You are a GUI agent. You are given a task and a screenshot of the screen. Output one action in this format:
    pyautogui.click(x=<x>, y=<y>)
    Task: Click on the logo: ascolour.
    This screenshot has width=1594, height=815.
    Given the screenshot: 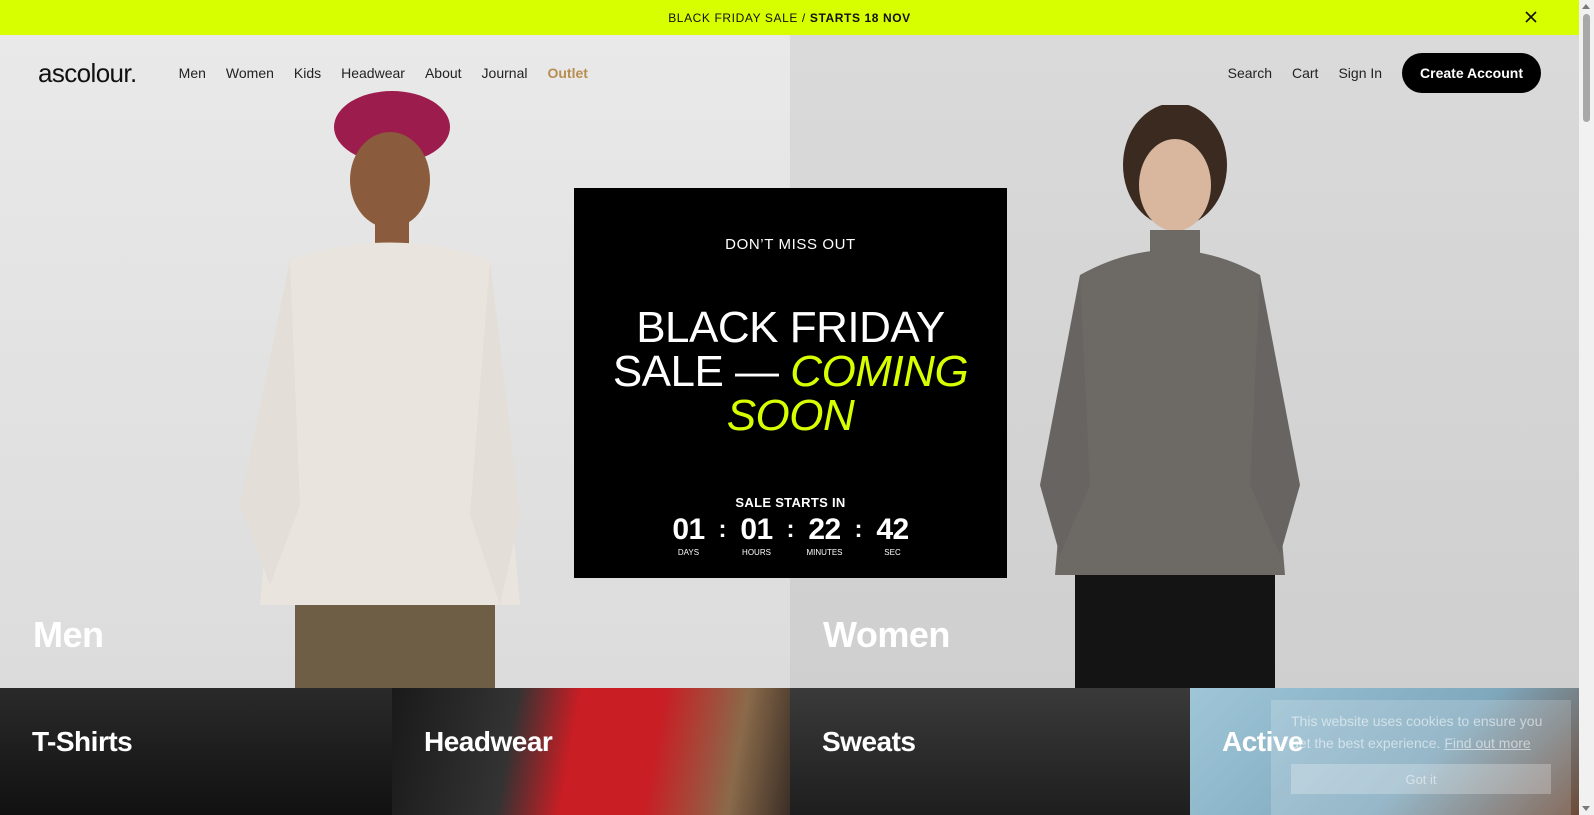 What is the action you would take?
    pyautogui.click(x=87, y=73)
    